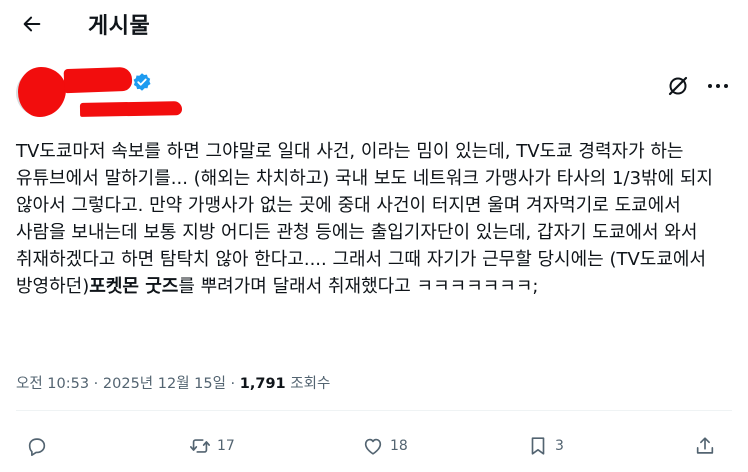 This screenshot has height=472, width=748. I want to click on retweet-button: 17, so click(212, 446).